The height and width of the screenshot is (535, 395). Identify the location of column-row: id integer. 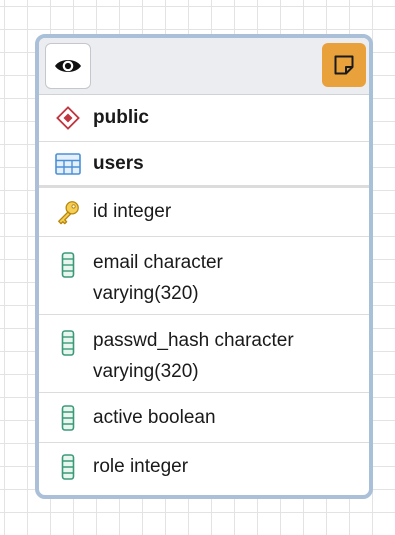
(204, 212).